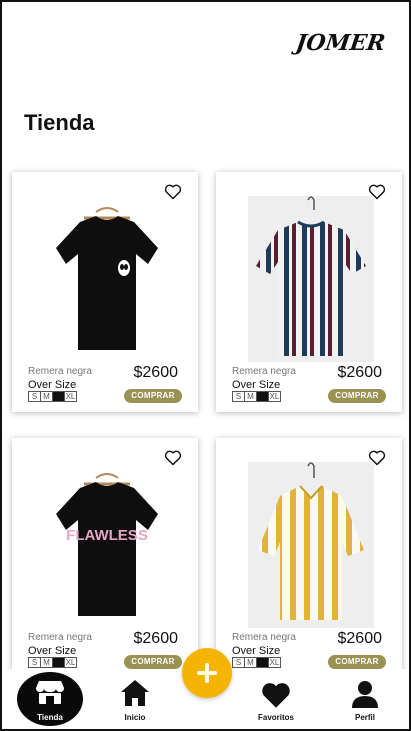  I want to click on product-image: FLAWLESS, so click(107, 545).